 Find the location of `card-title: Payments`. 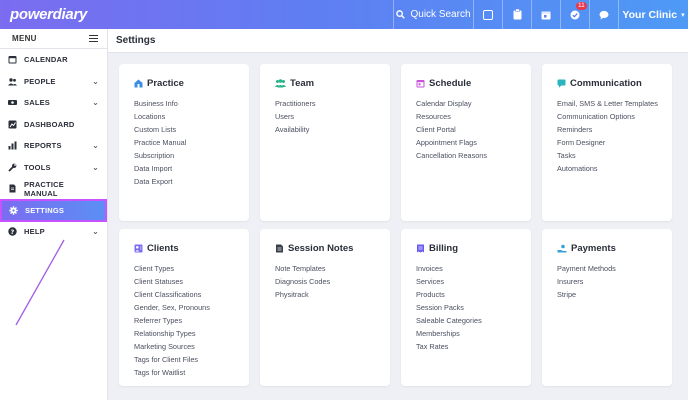

card-title: Payments is located at coordinates (614, 248).